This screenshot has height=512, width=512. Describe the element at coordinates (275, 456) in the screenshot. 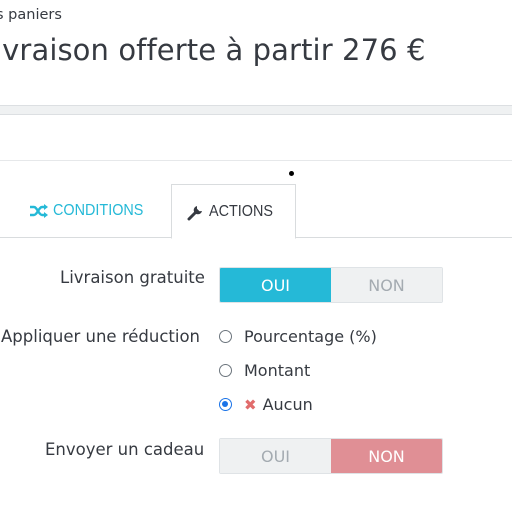

I see `gift-yes: OUI` at that location.